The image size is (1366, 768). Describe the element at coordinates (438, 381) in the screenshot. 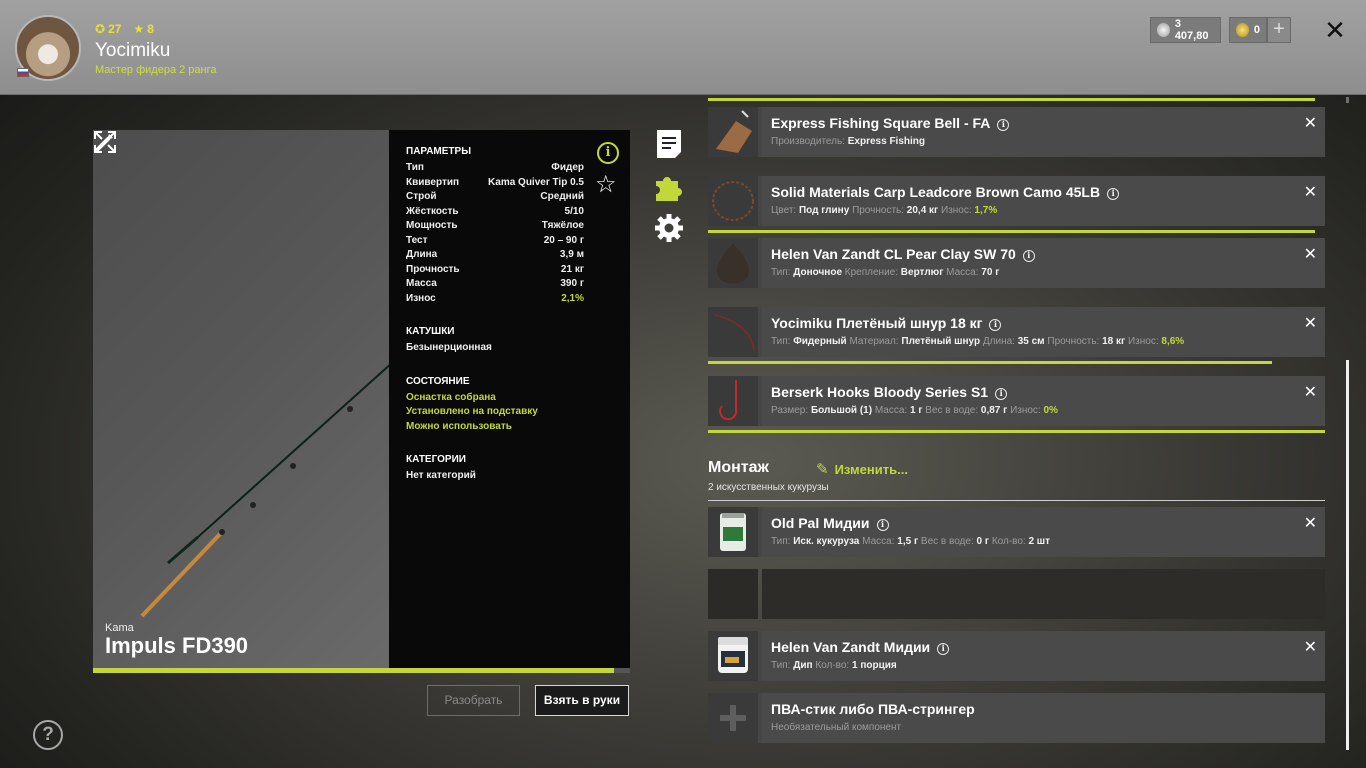

I see `state-title: СОСТОЯНИЕ` at that location.